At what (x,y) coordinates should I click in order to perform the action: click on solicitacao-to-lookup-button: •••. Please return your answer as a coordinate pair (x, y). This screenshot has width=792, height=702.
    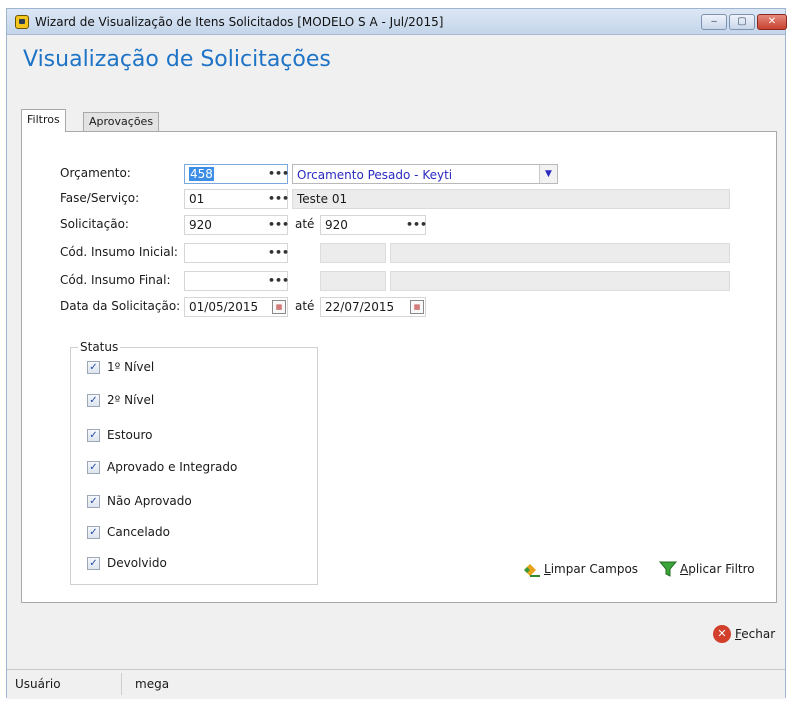
    Looking at the image, I should click on (416, 228).